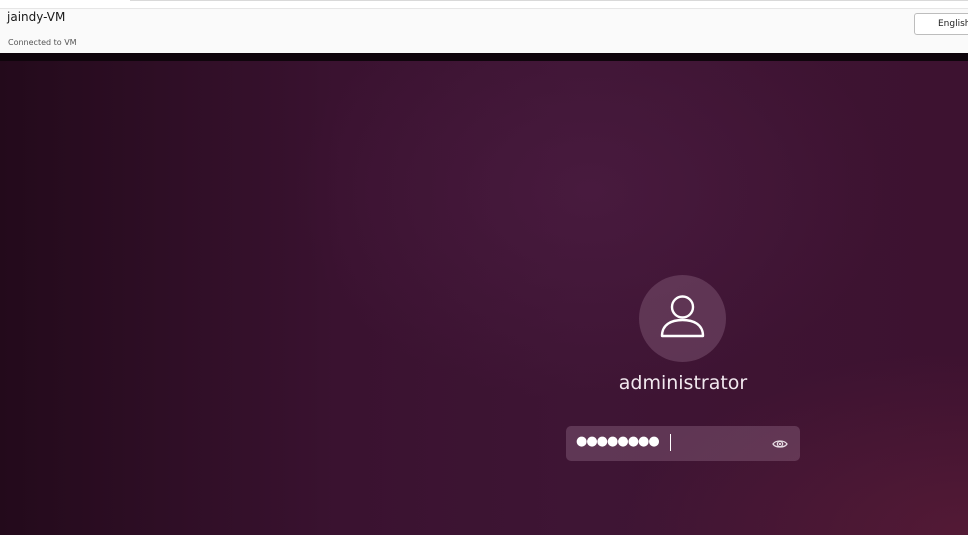  Describe the element at coordinates (549, 0) in the screenshot. I see `address-bar-edge` at that location.